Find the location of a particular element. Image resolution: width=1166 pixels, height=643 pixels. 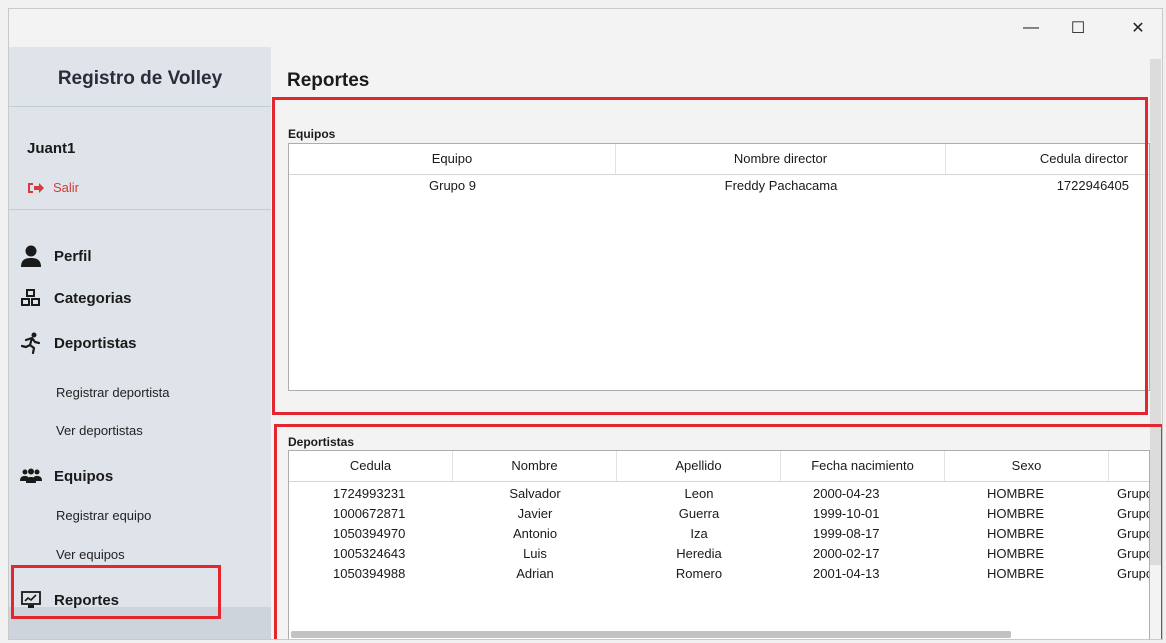

username-label: Juant1 is located at coordinates (51, 148).